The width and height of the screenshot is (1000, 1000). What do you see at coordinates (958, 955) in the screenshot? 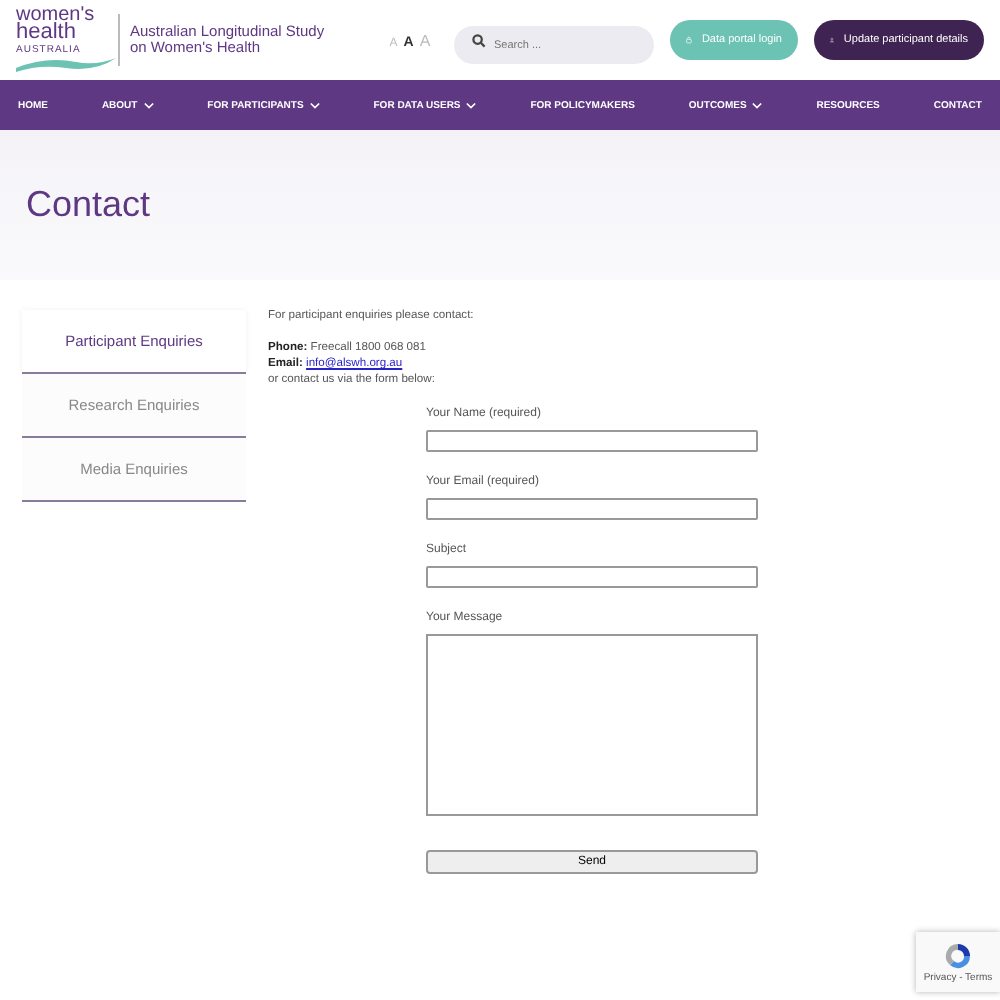
I see `recaptcha-icon` at bounding box center [958, 955].